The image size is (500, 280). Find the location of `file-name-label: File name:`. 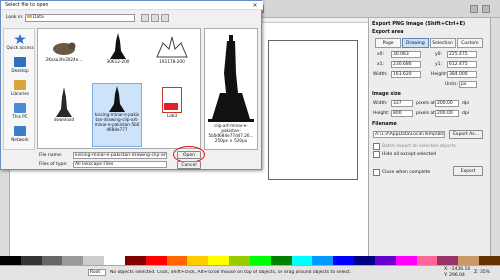

file-name-label: File name: is located at coordinates (51, 155).